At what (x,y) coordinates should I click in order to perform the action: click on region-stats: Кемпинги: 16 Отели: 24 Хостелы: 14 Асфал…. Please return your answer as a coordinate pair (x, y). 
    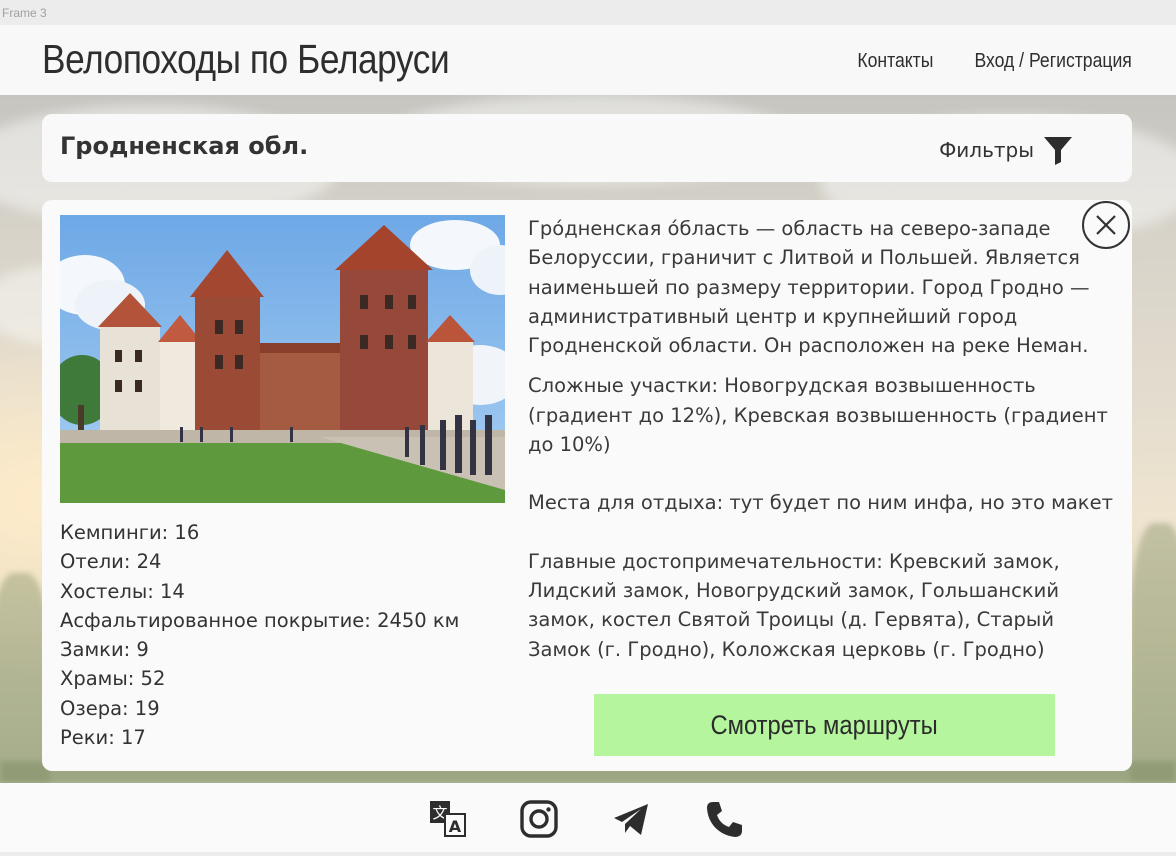
    Looking at the image, I should click on (259, 635).